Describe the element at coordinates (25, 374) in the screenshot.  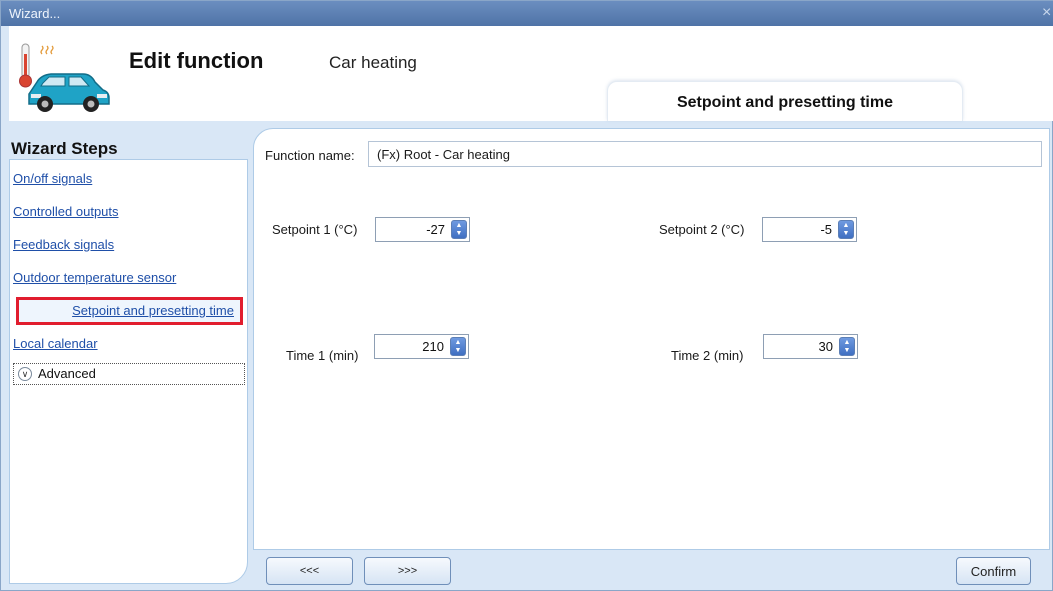
I see `chevron-down-icon: ∨` at that location.